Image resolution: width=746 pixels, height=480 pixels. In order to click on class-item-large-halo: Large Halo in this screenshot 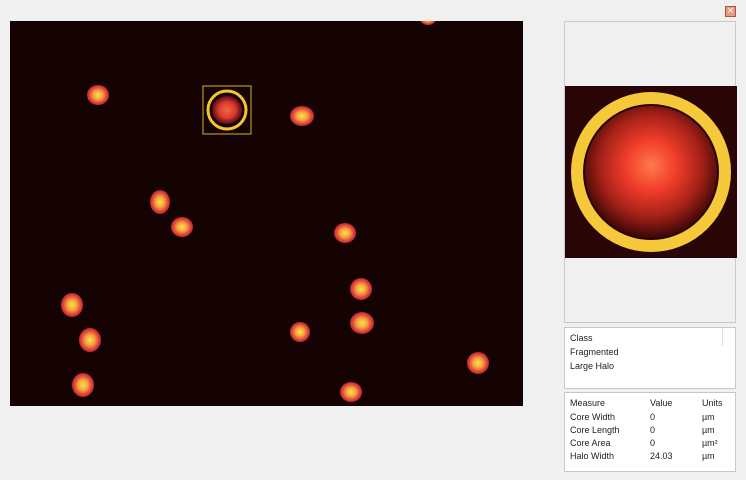, I will do `click(592, 366)`.